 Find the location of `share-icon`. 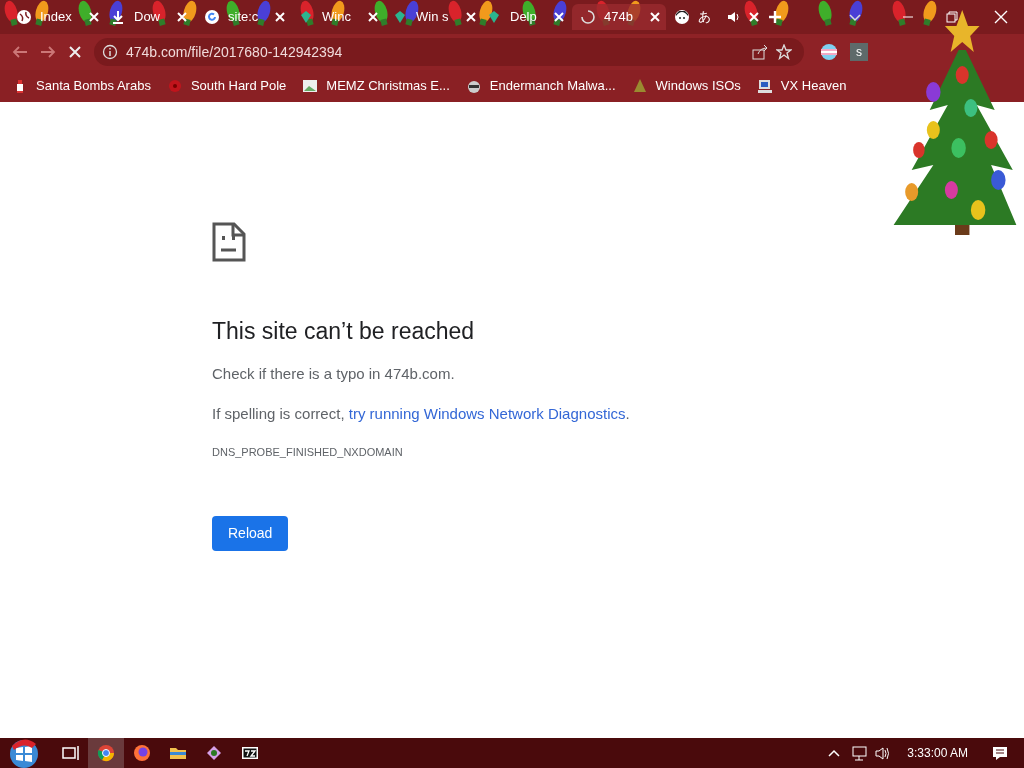

share-icon is located at coordinates (760, 52).